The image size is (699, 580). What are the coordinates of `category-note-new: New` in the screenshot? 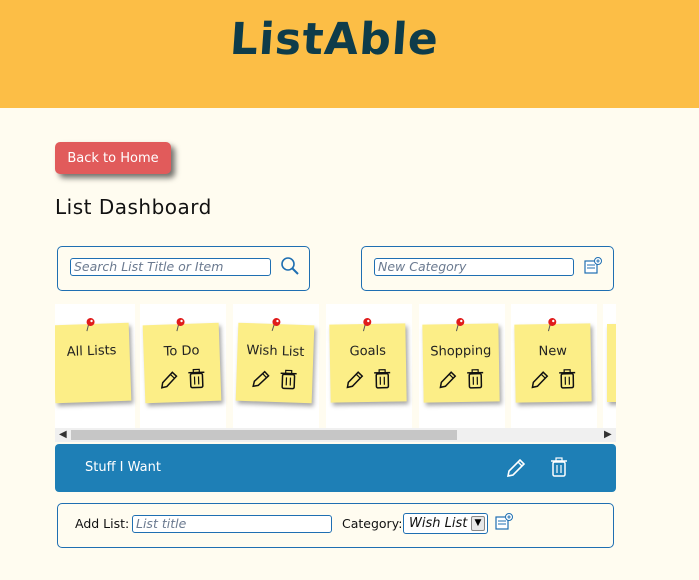 It's located at (553, 360).